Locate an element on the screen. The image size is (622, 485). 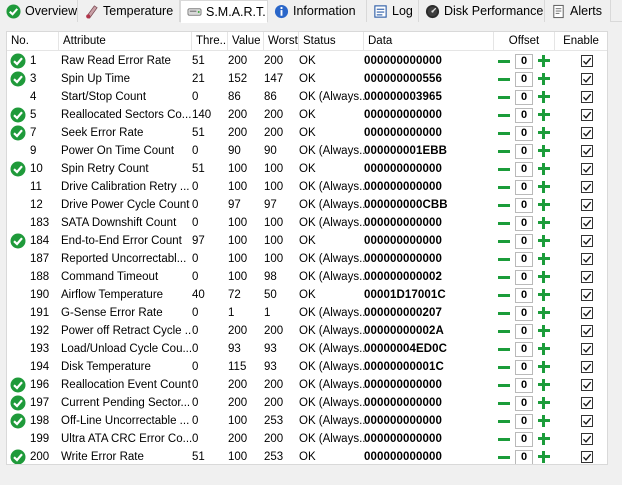
tab-temperature: Temperature is located at coordinates (129, 11).